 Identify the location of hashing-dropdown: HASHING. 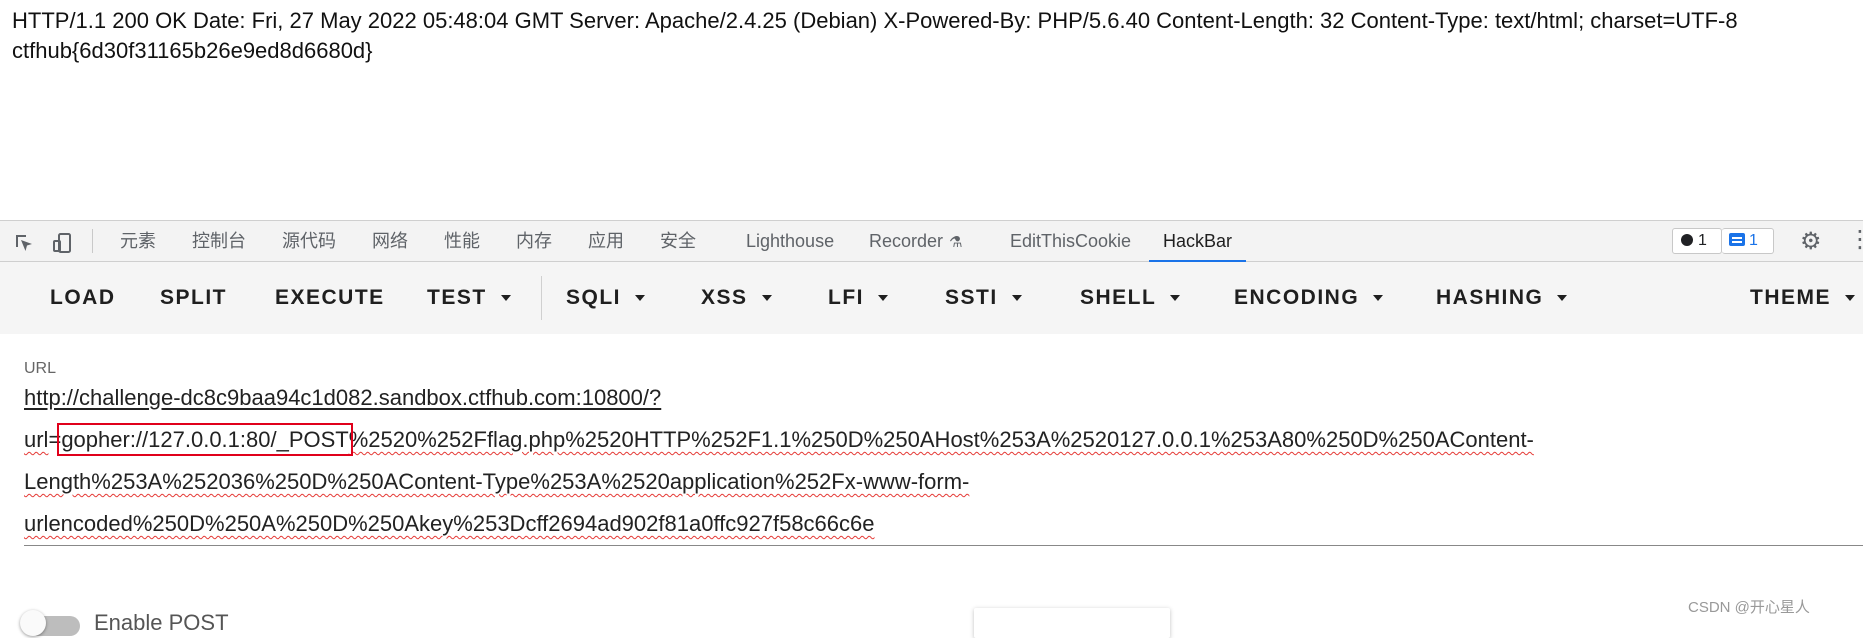
(1502, 298).